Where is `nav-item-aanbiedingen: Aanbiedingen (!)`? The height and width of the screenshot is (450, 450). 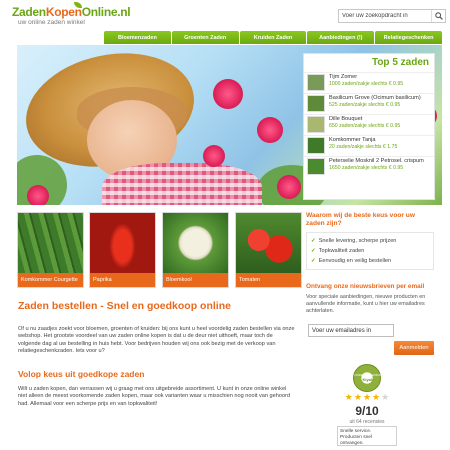 nav-item-aanbiedingen: Aanbiedingen (!) is located at coordinates (341, 37).